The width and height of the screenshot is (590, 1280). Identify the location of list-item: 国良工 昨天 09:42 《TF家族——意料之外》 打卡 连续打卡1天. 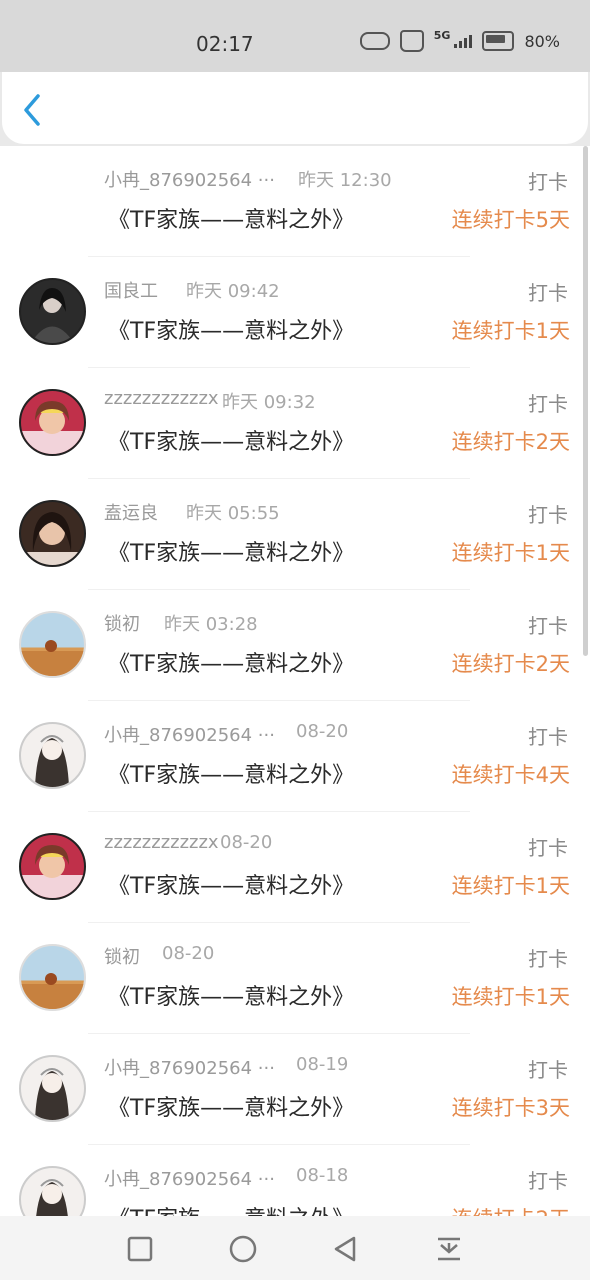
(295, 312).